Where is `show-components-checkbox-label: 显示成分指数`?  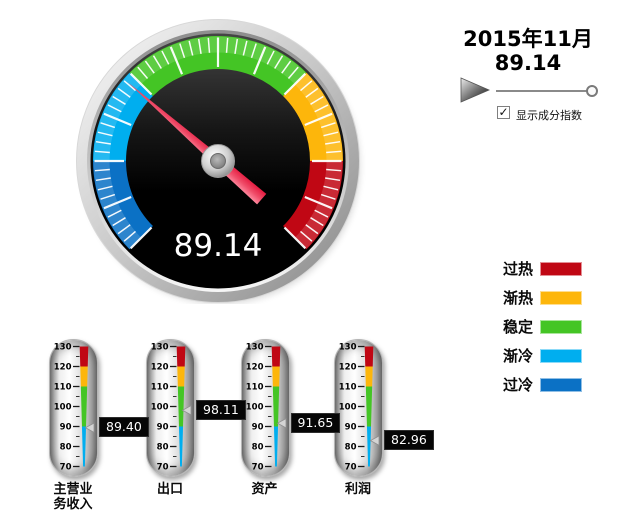
show-components-checkbox-label: 显示成分指数 is located at coordinates (549, 115).